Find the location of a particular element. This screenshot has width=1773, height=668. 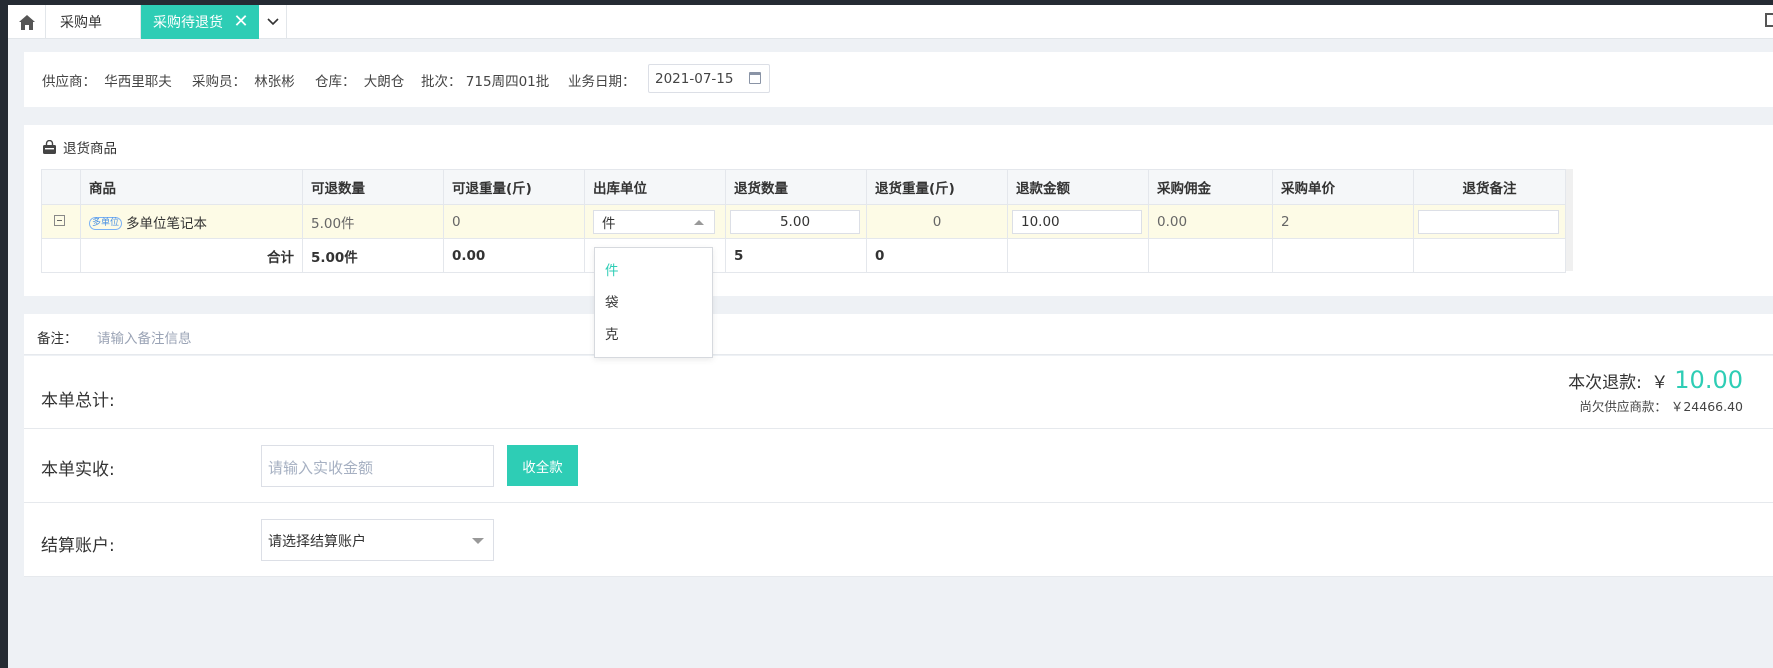

home-icon is located at coordinates (26, 22).